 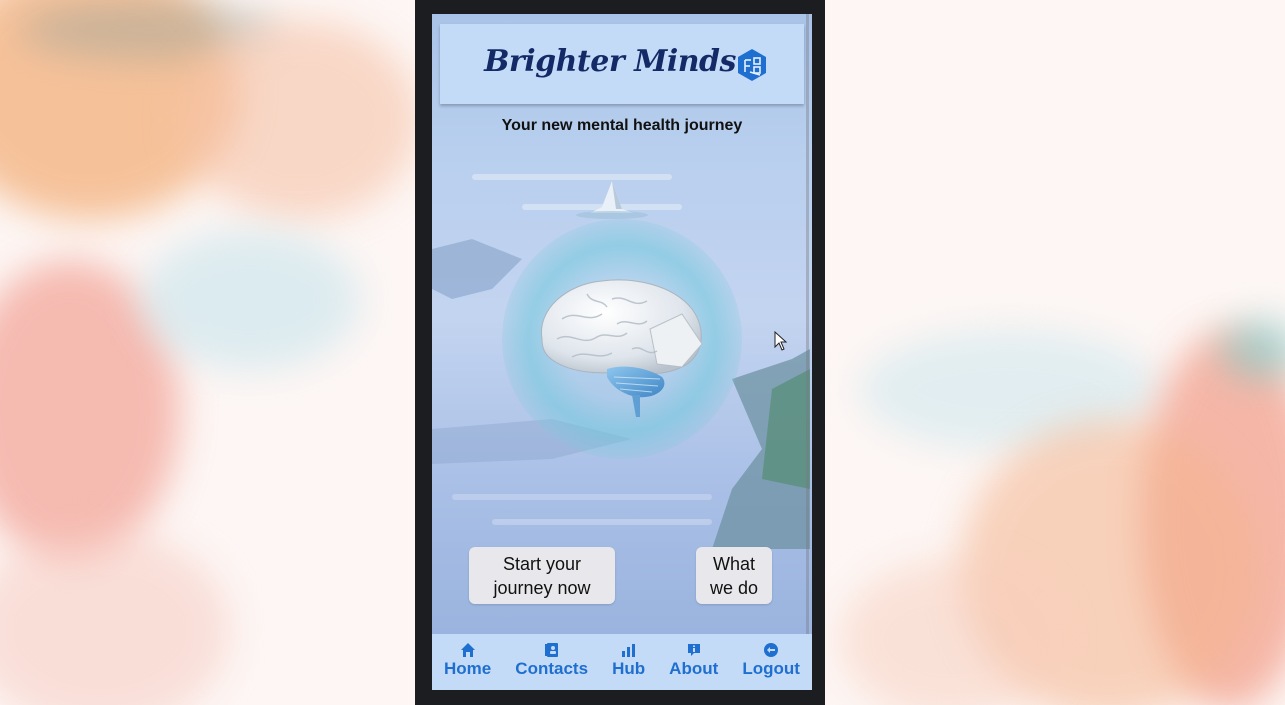 I want to click on nav-label-contacts: Contacts, so click(x=552, y=668).